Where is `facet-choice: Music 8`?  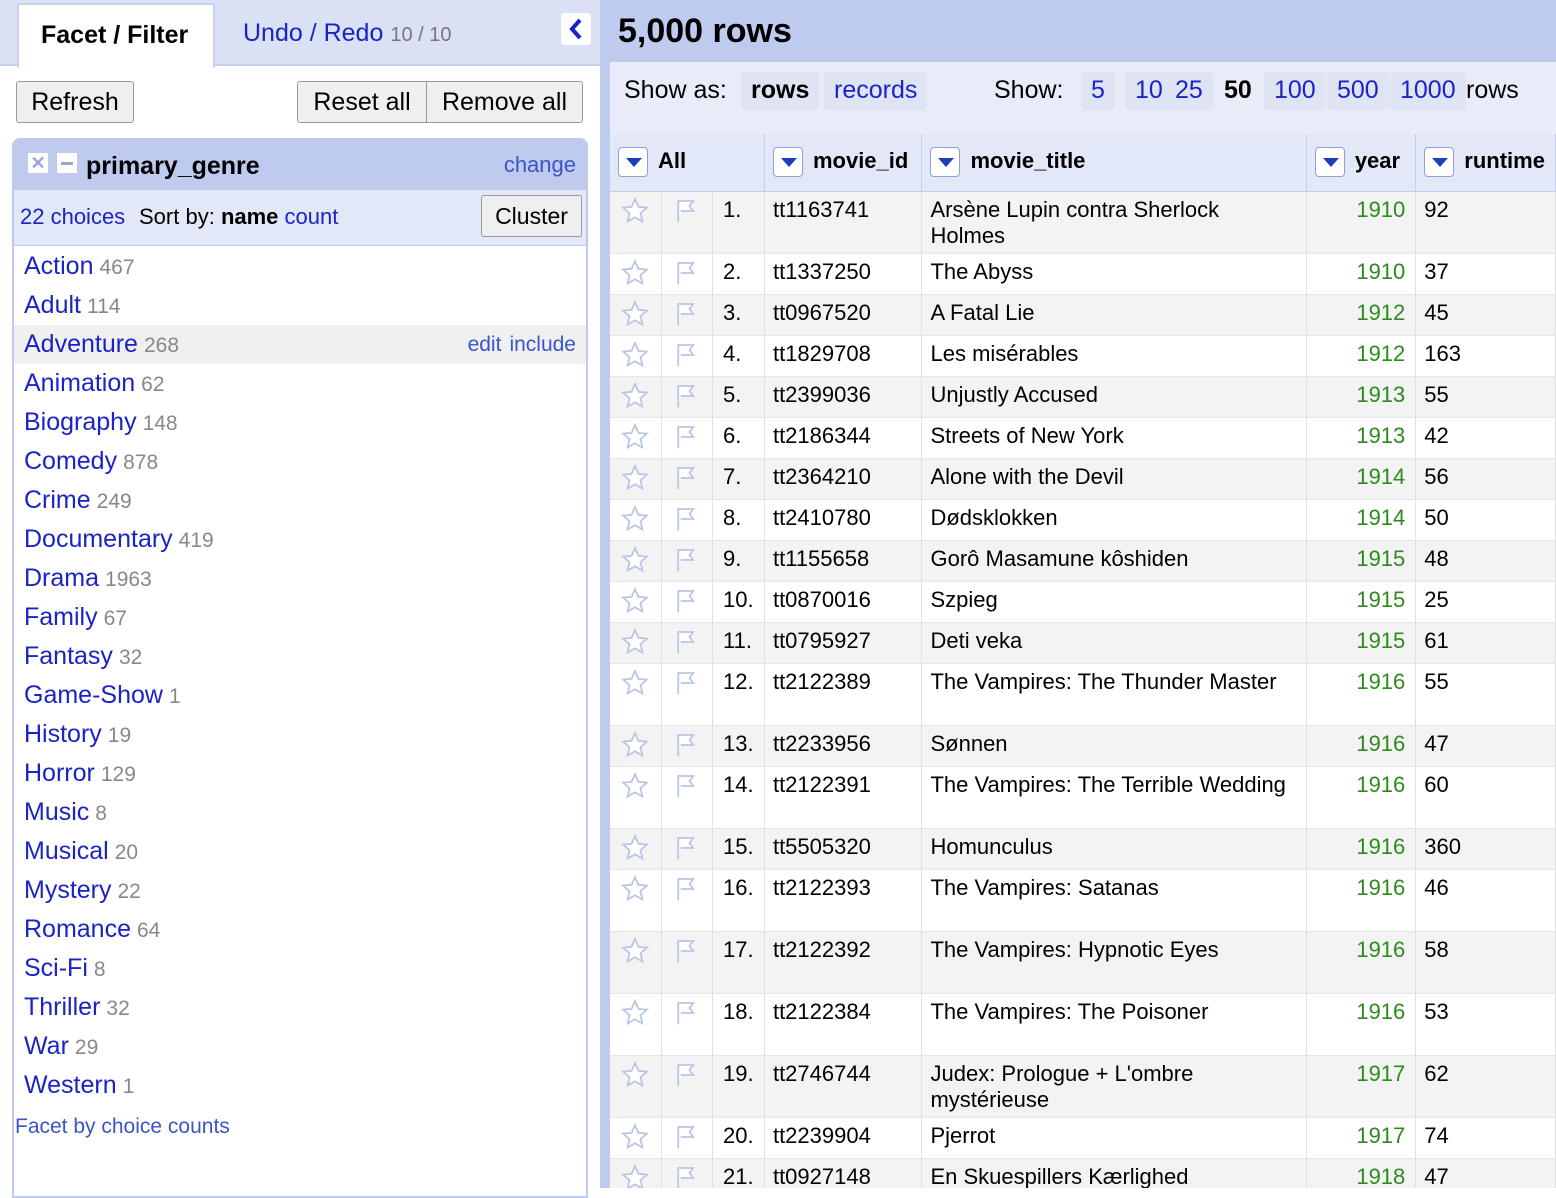
facet-choice: Music 8 is located at coordinates (300, 812).